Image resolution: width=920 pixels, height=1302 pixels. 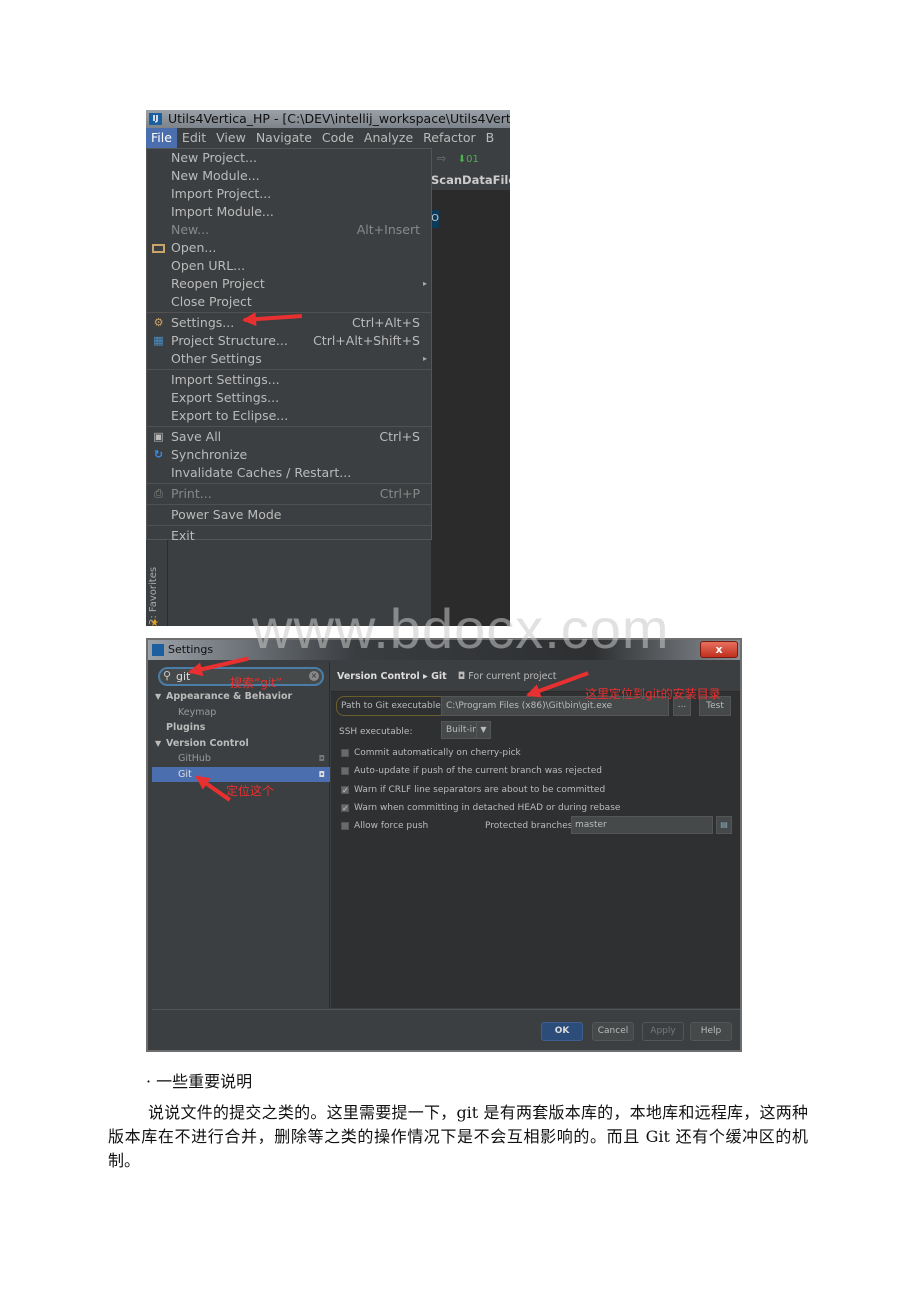 I want to click on section-heading: · 一些重要说明, so click(x=199, y=1081).